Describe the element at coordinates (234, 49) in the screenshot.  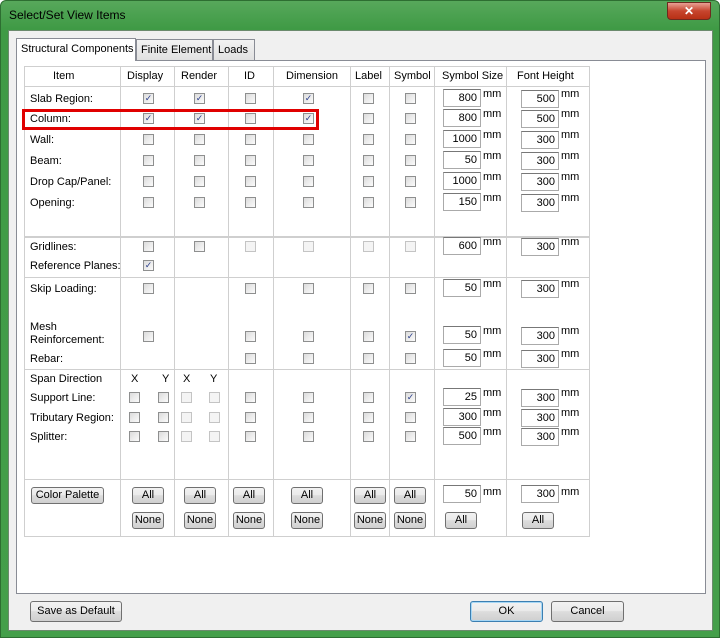
I see `tab-loads: Loads` at that location.